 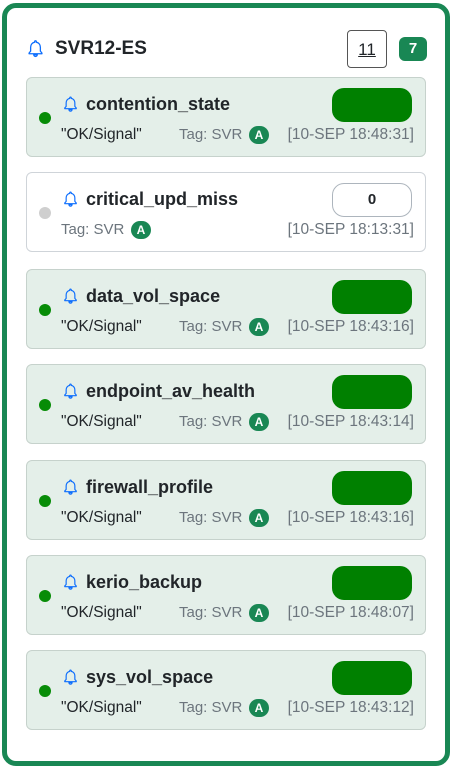 I want to click on check-meta: "OK/Signal" Tag: SVR A [10-SEP 18:48:07], so click(x=227, y=614).